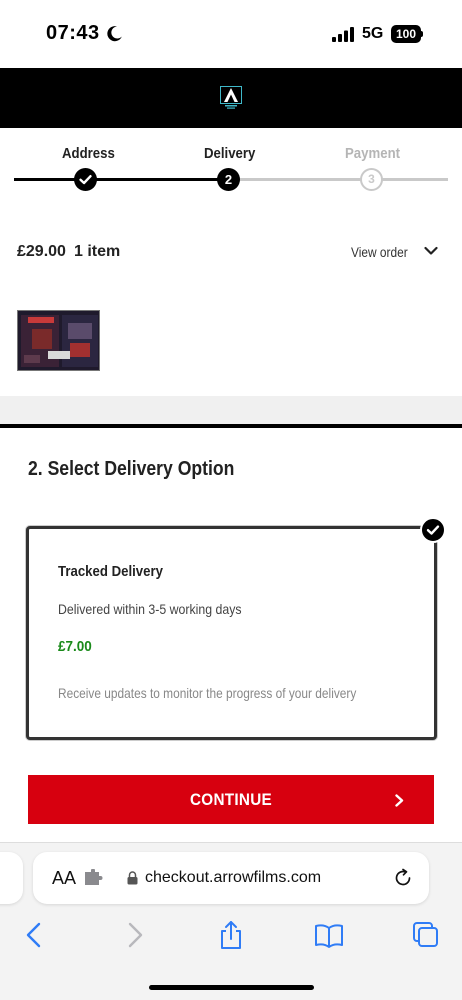  What do you see at coordinates (233, 878) in the screenshot?
I see `url-text: checkout.arrowfilms.com` at bounding box center [233, 878].